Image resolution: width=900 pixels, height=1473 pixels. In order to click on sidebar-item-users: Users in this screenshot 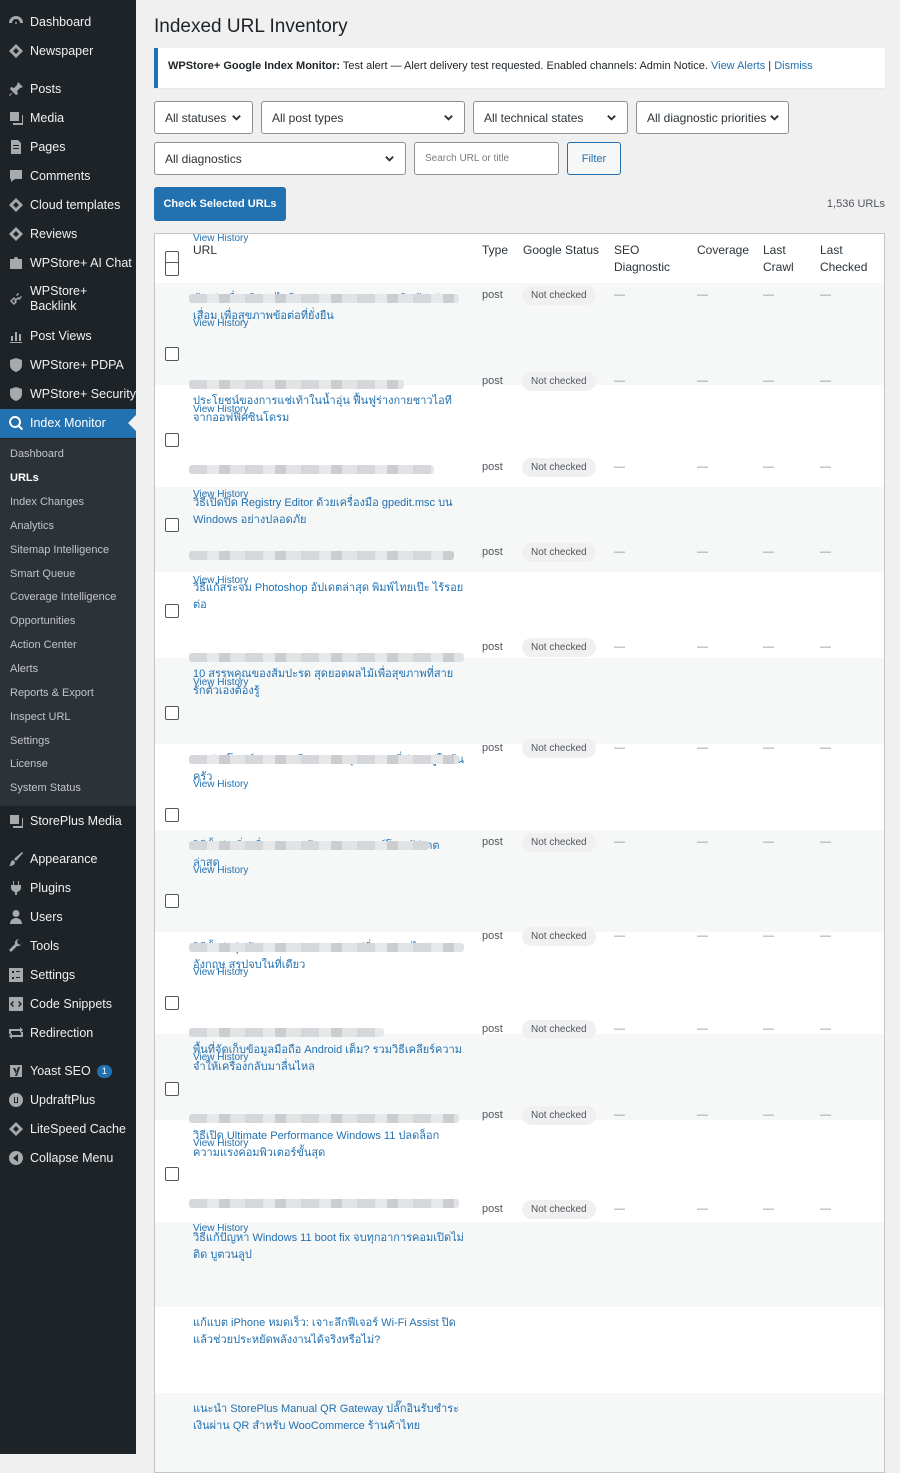, I will do `click(68, 917)`.